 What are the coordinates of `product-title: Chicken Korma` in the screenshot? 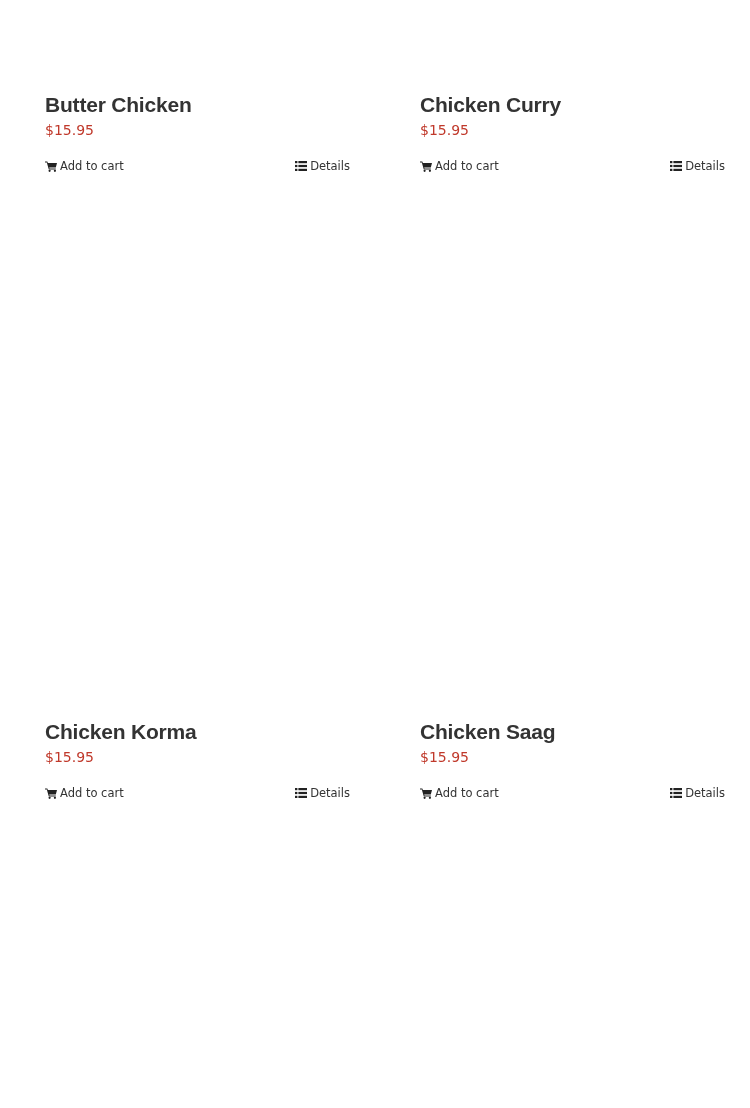 It's located at (121, 731).